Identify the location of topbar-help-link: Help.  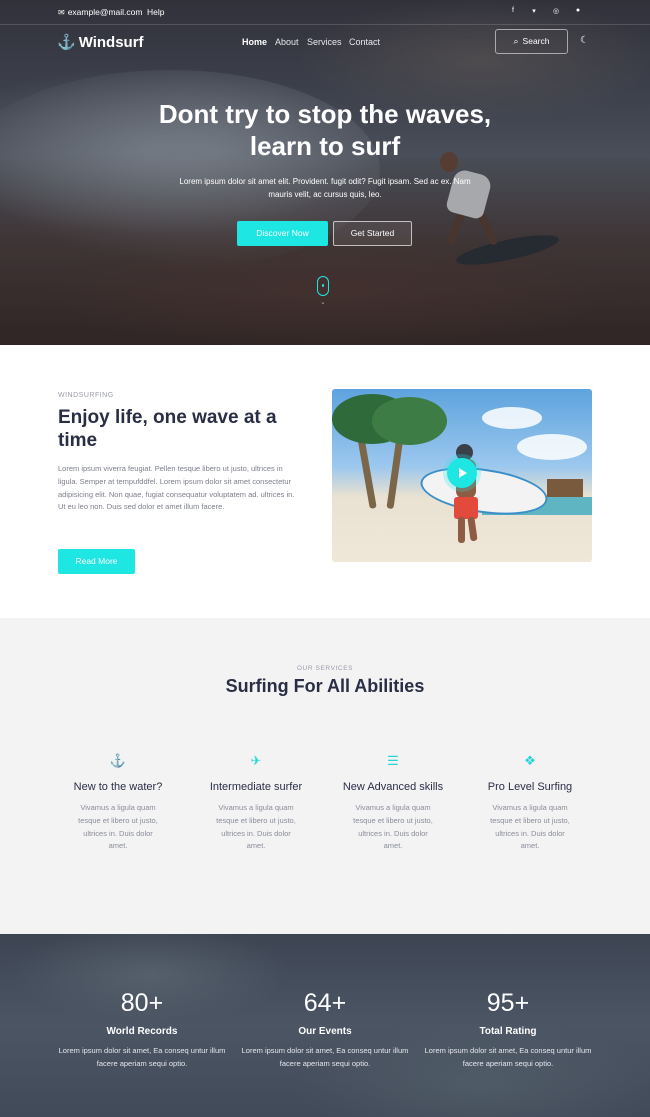
(155, 12).